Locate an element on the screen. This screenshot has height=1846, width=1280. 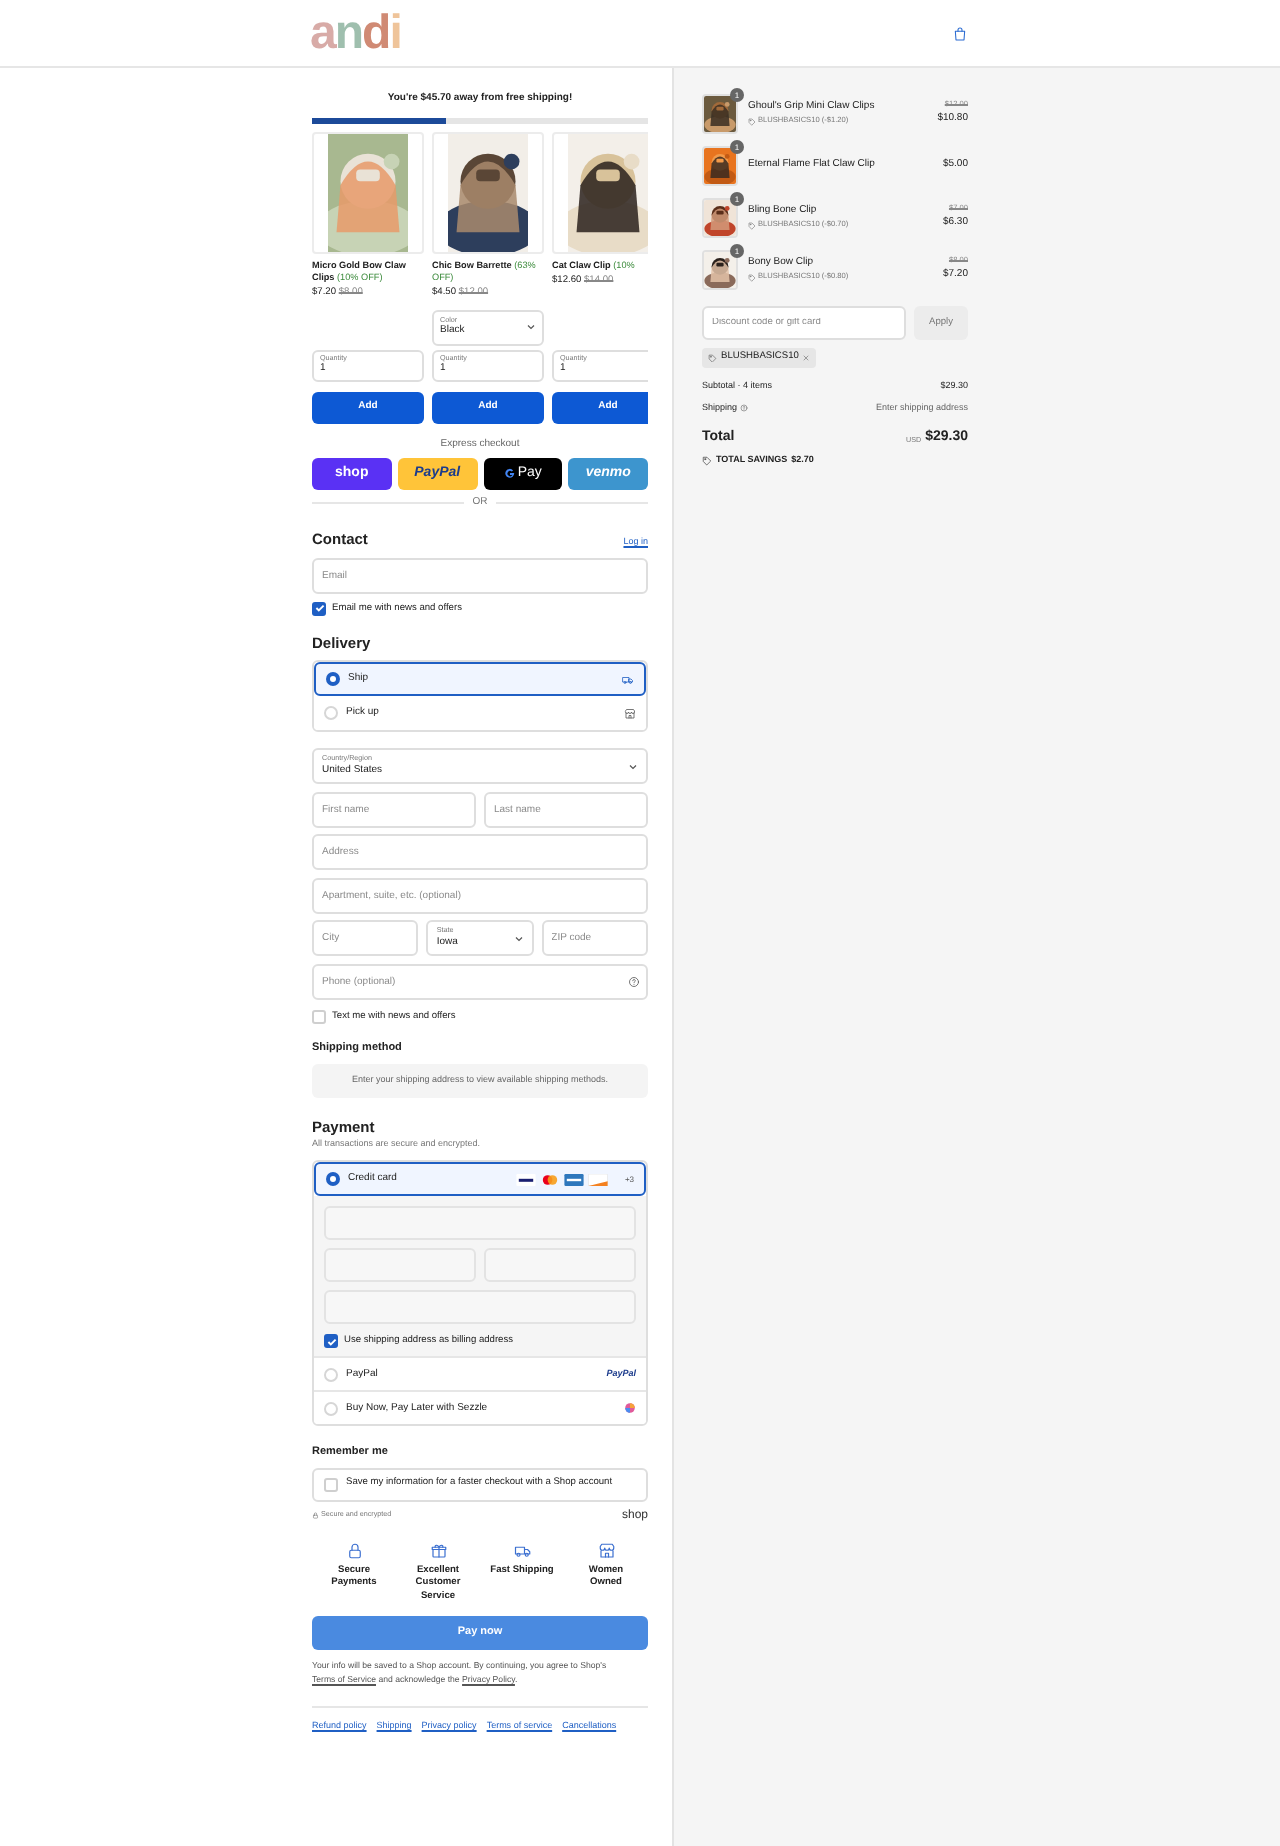
shopping-bag-icon is located at coordinates (960, 33).